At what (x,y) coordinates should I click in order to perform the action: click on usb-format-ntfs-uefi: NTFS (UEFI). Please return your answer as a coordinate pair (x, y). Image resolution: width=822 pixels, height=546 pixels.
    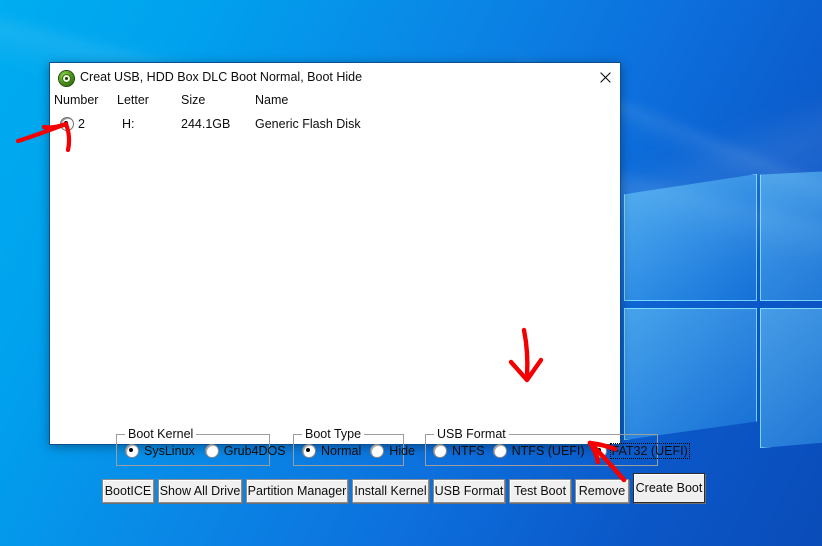
    Looking at the image, I should click on (538, 450).